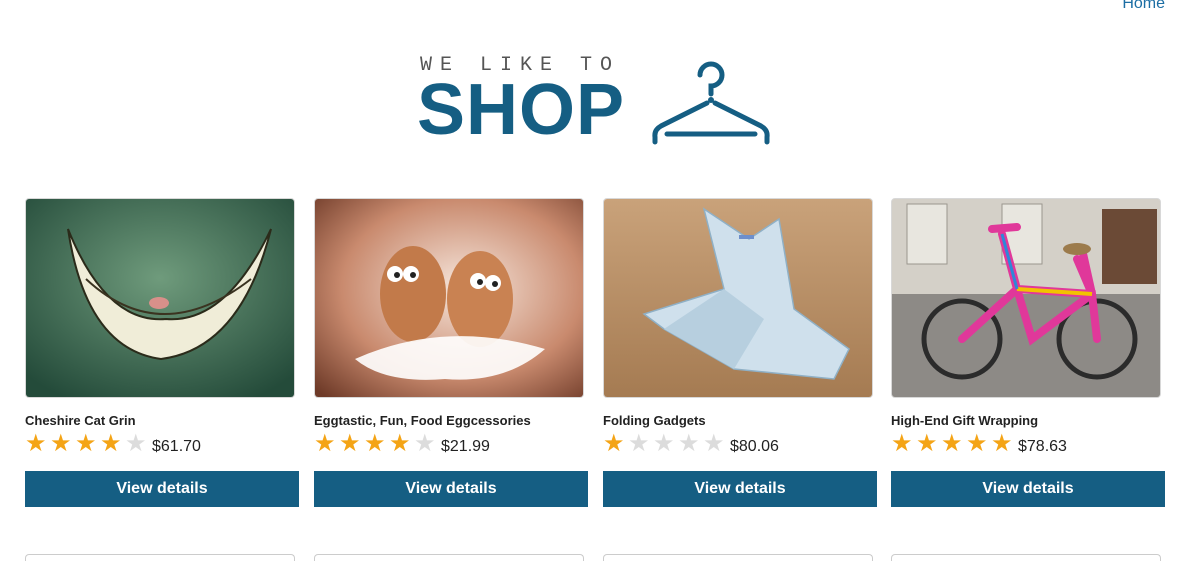 This screenshot has height=561, width=1203. I want to click on rating-stars: ★ ★ ★ ★ ★ $61.70, so click(113, 444).